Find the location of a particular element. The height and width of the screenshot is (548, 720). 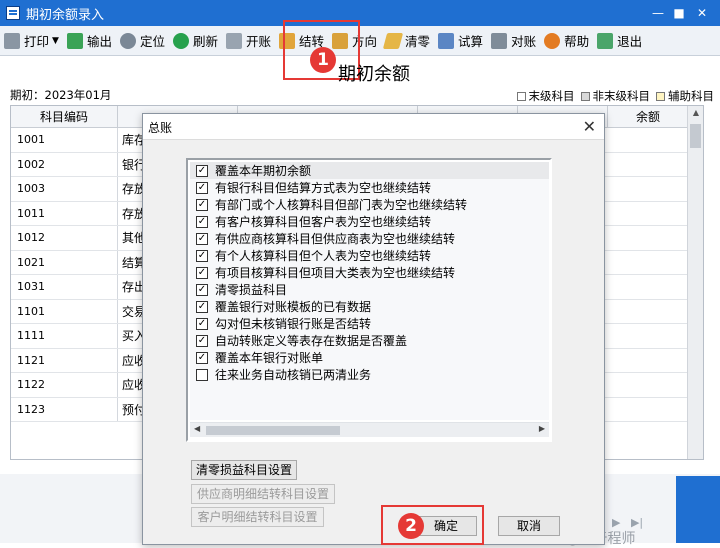

locate-button: 定位 is located at coordinates (142, 41).